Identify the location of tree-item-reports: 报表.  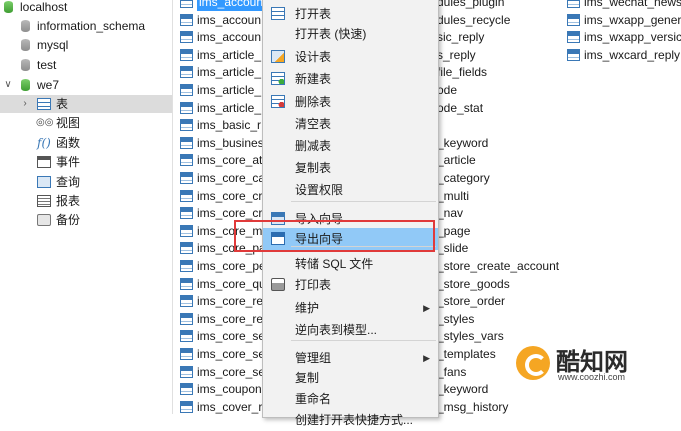
(86, 201).